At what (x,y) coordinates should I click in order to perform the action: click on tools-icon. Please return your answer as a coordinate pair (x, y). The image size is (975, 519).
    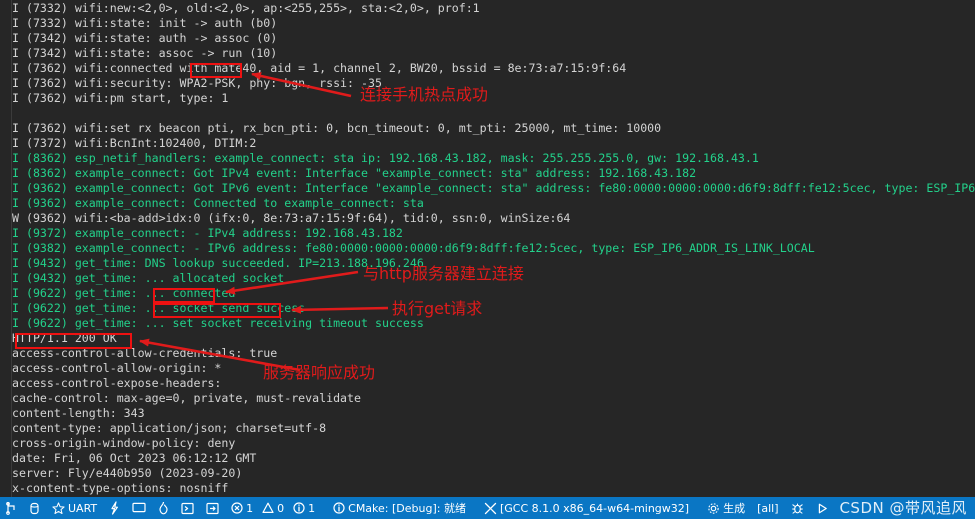
    Looking at the image, I should click on (490, 508).